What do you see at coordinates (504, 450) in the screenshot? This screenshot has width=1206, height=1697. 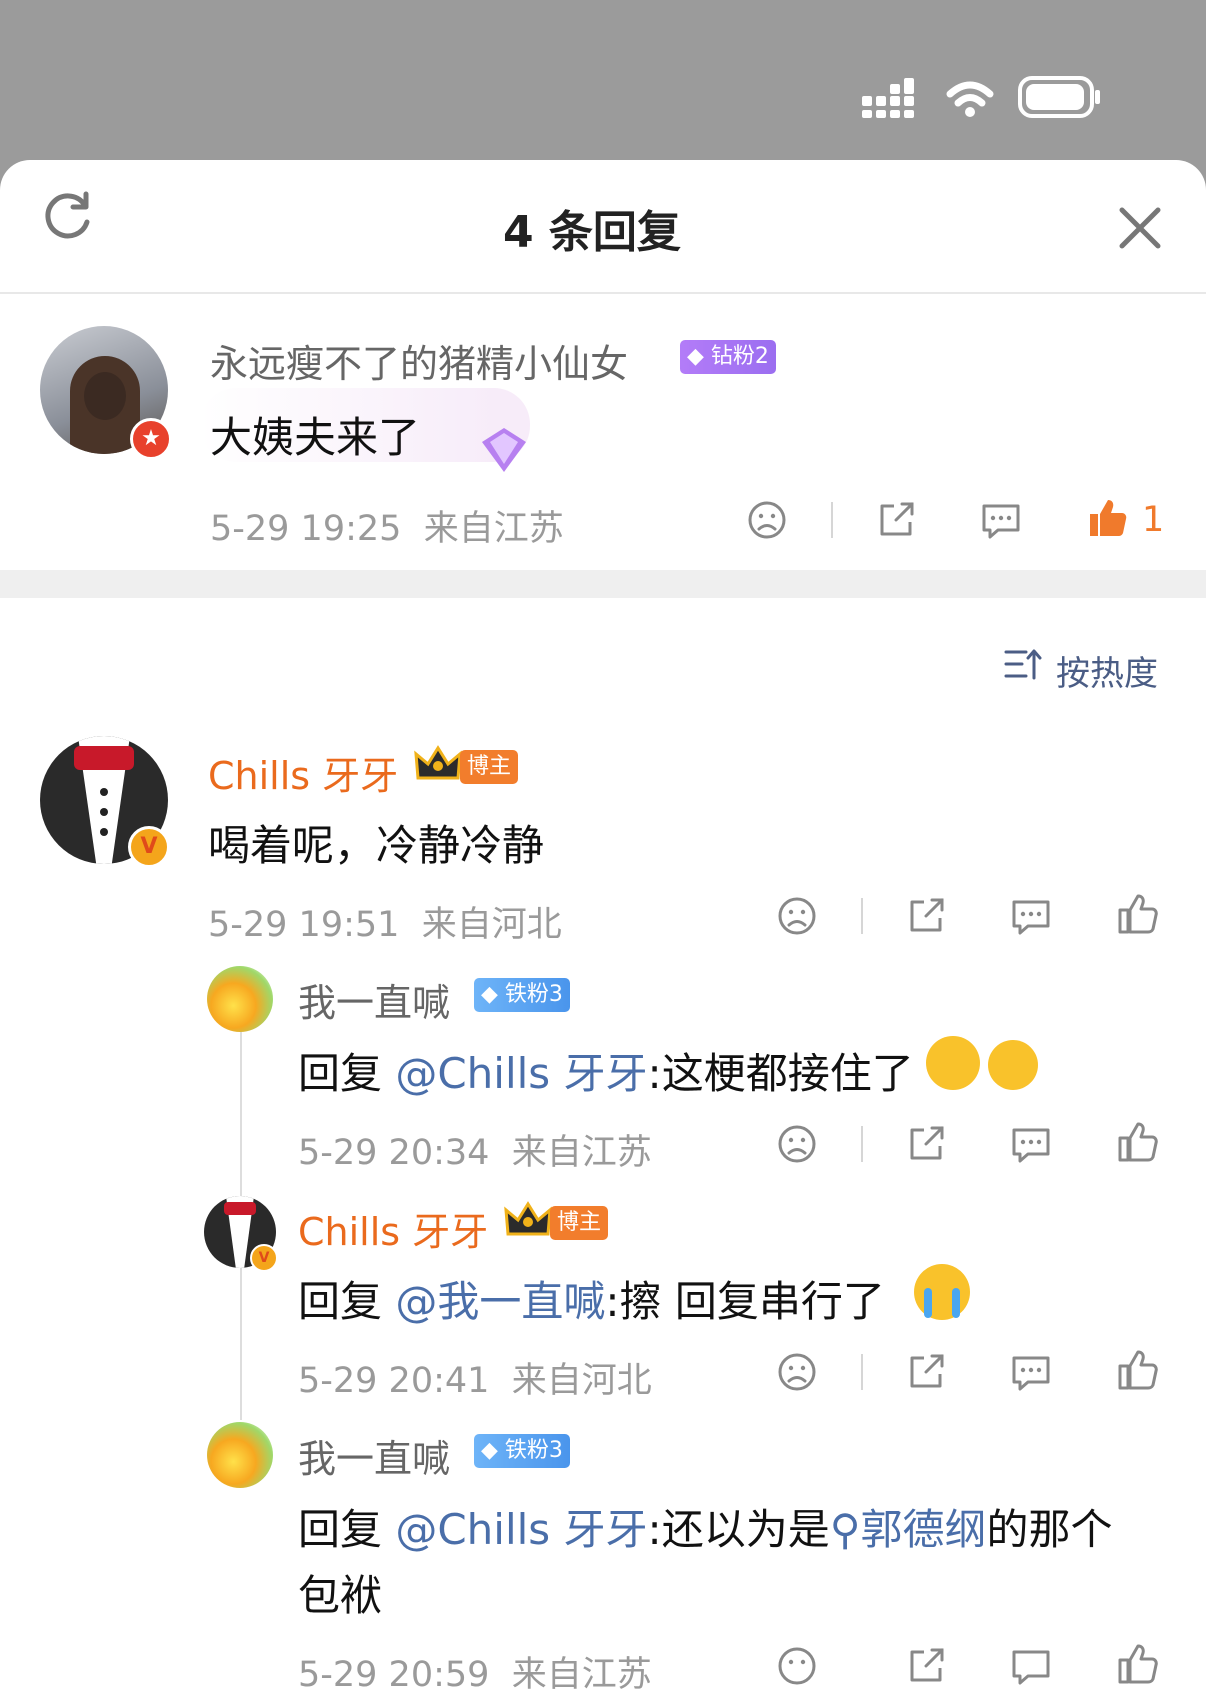 I see `diamond-decoration-icon` at bounding box center [504, 450].